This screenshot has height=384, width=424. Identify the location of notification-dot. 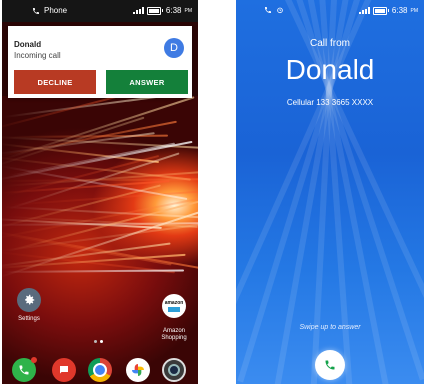
(34, 360).